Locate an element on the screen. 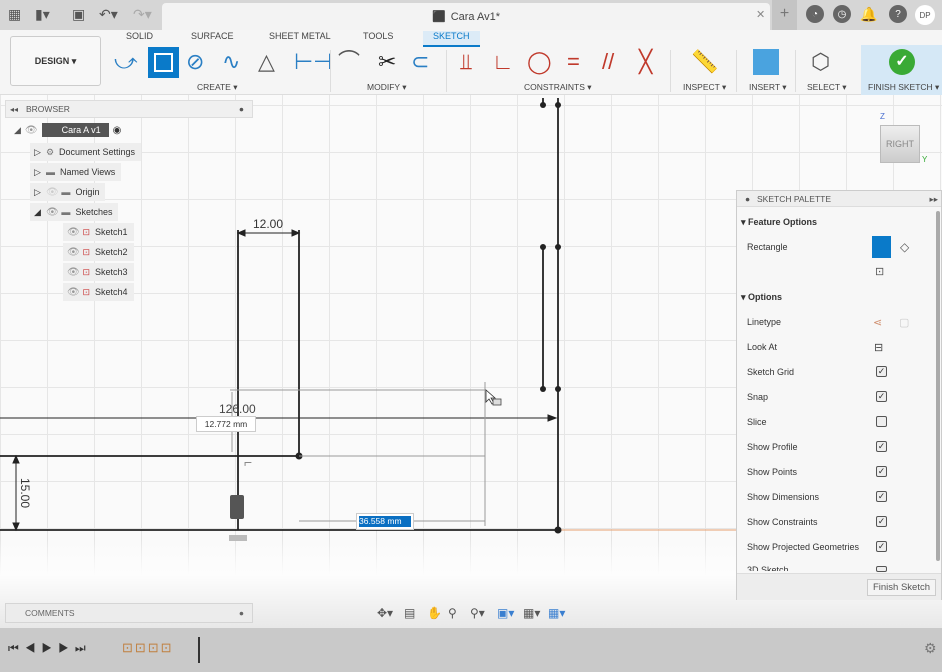  palette-option-label: Linetype is located at coordinates (764, 322).